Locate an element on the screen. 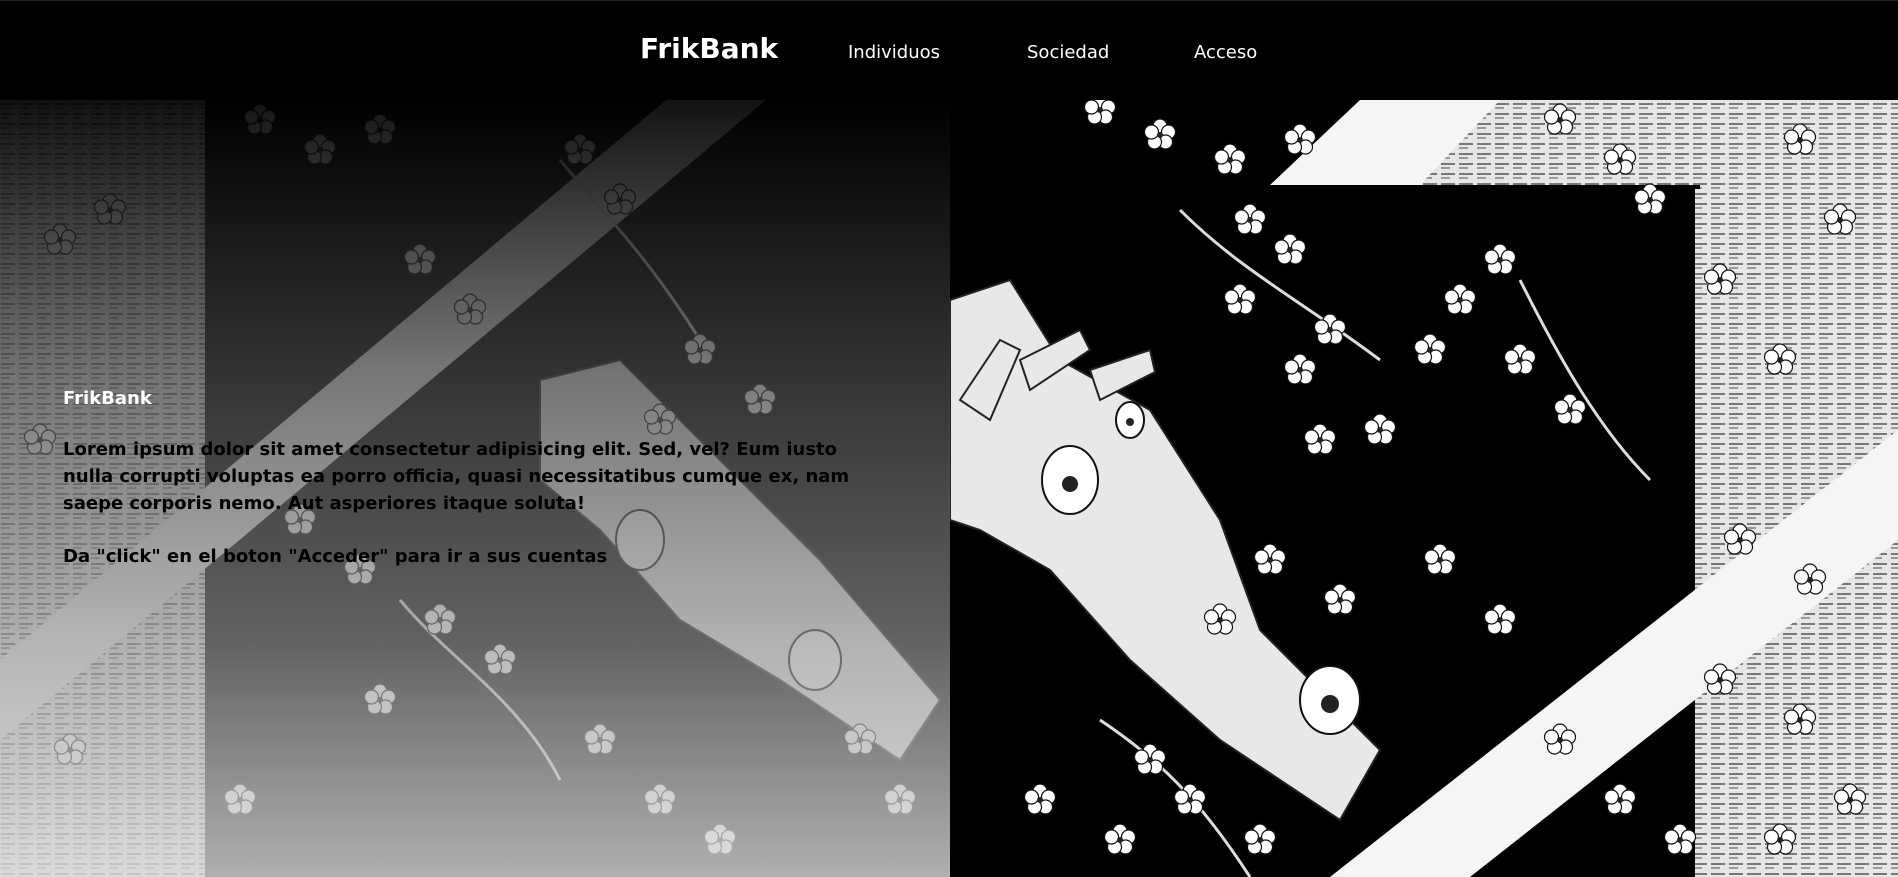 Image resolution: width=1898 pixels, height=877 pixels. nav-link-acceso: Acceso is located at coordinates (1225, 53).